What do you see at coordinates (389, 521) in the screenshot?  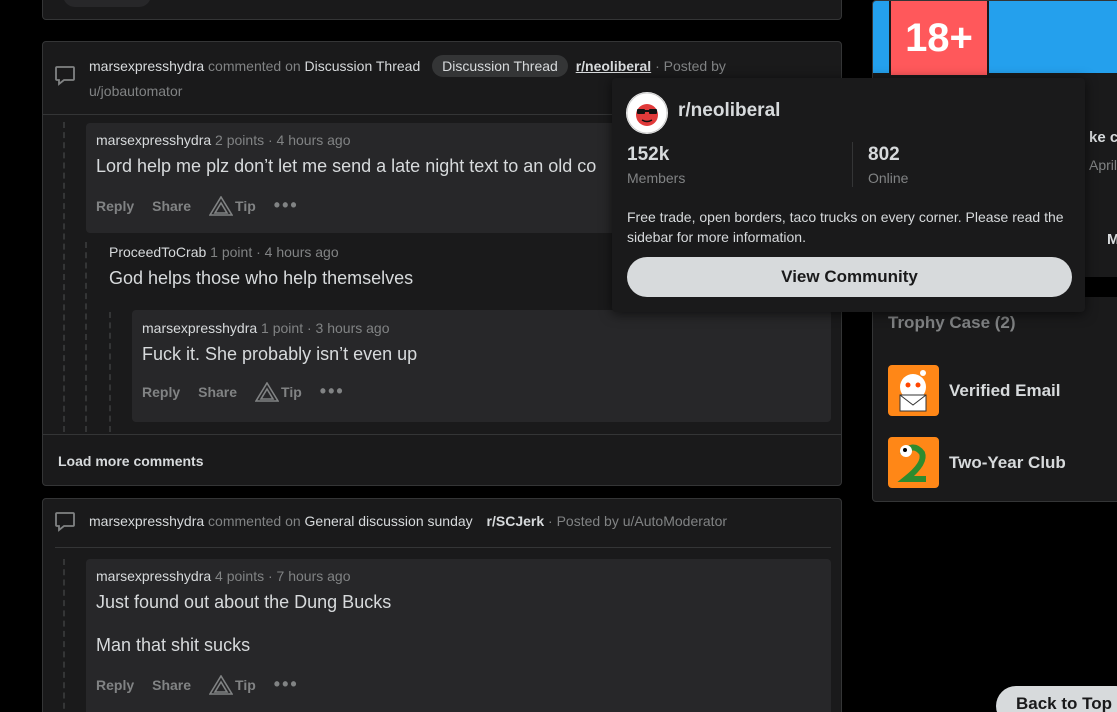 I see `thread-title: General discussion sunday` at bounding box center [389, 521].